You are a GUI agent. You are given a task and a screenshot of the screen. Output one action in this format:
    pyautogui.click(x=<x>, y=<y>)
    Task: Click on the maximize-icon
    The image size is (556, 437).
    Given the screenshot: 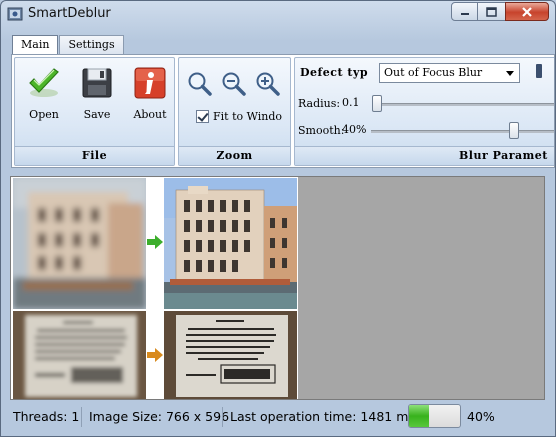 What is the action you would take?
    pyautogui.click(x=491, y=11)
    